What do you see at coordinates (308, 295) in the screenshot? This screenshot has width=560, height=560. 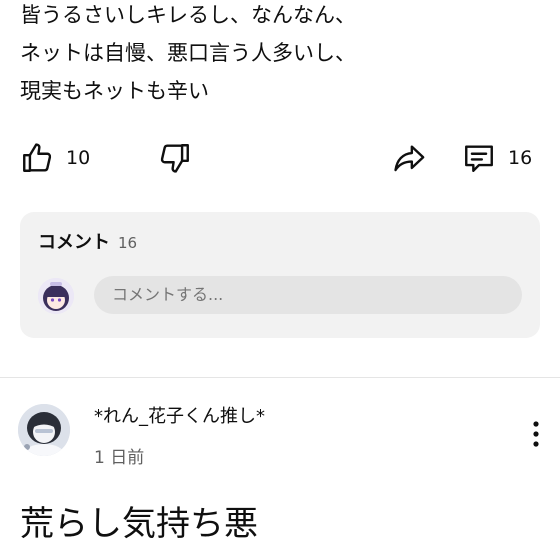 I see `comment-input` at bounding box center [308, 295].